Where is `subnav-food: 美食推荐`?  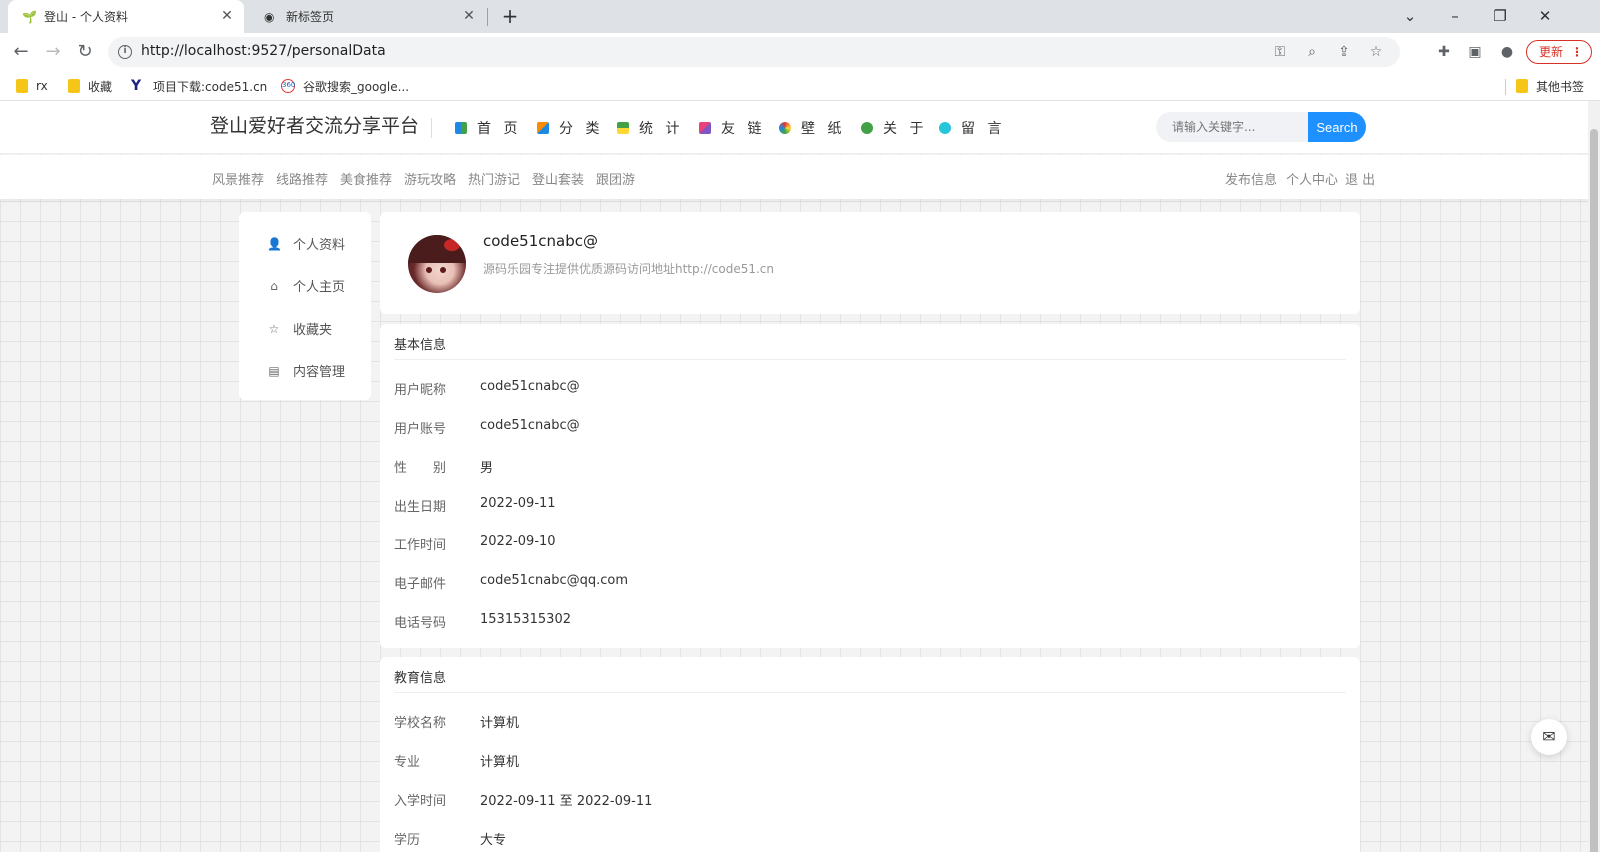
subnav-food: 美食推荐 is located at coordinates (366, 178).